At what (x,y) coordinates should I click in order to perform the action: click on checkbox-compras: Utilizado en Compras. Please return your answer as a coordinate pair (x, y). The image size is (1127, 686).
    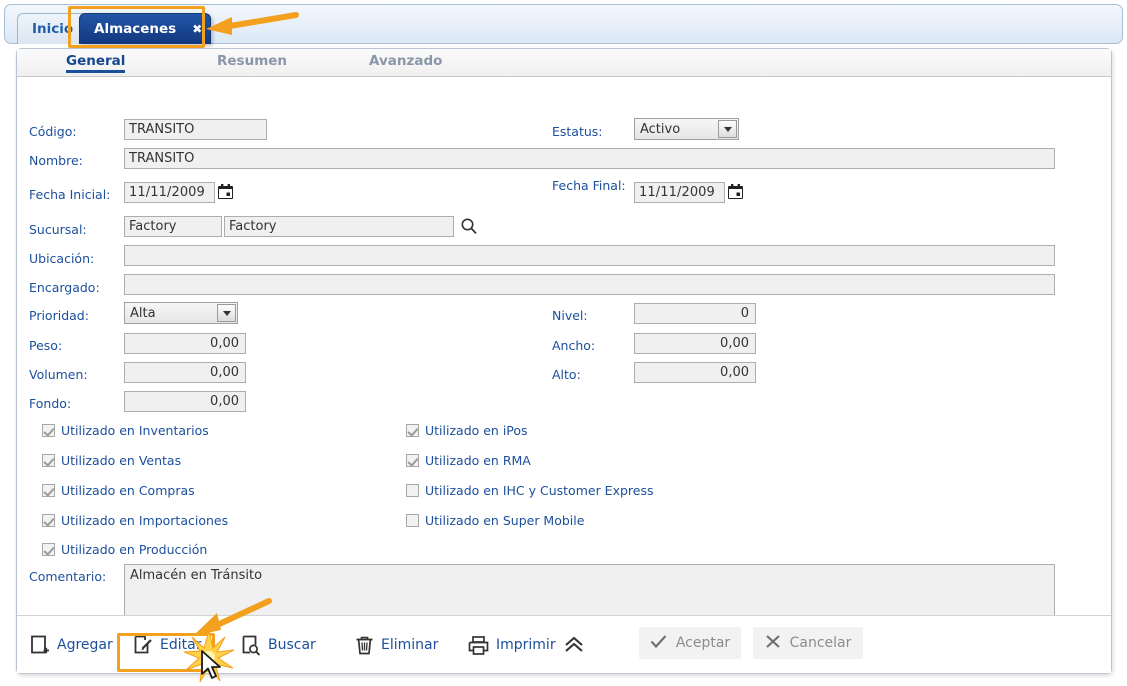
    Looking at the image, I should click on (118, 490).